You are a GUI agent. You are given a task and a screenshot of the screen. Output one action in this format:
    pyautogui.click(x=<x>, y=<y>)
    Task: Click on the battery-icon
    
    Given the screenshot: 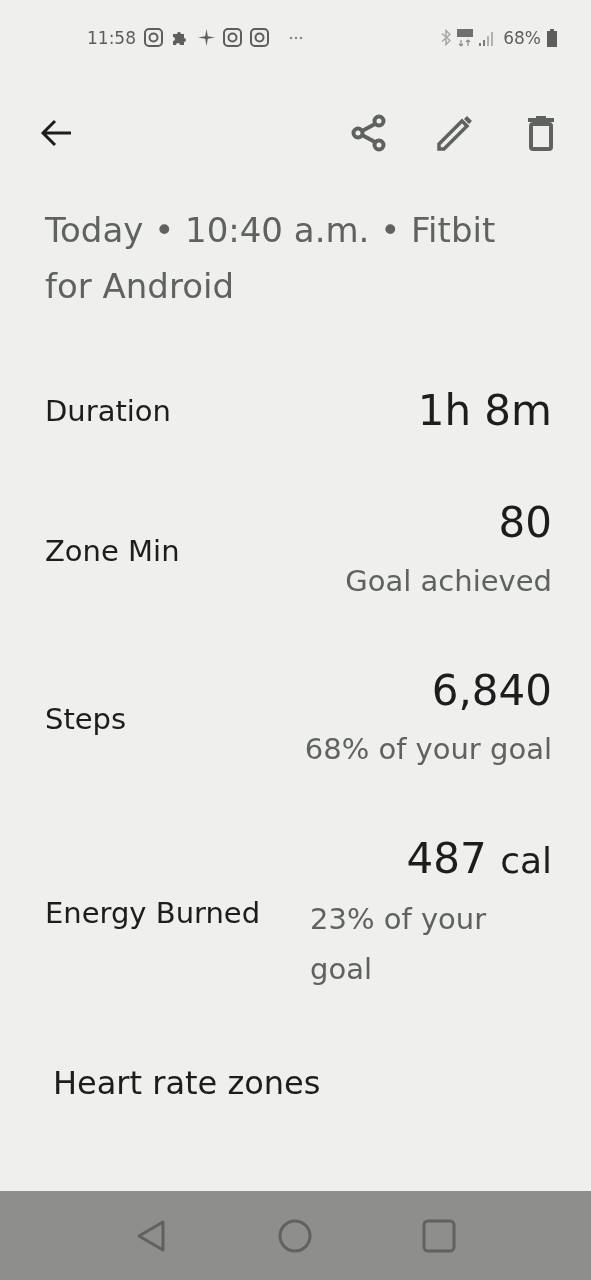 What is the action you would take?
    pyautogui.click(x=552, y=37)
    